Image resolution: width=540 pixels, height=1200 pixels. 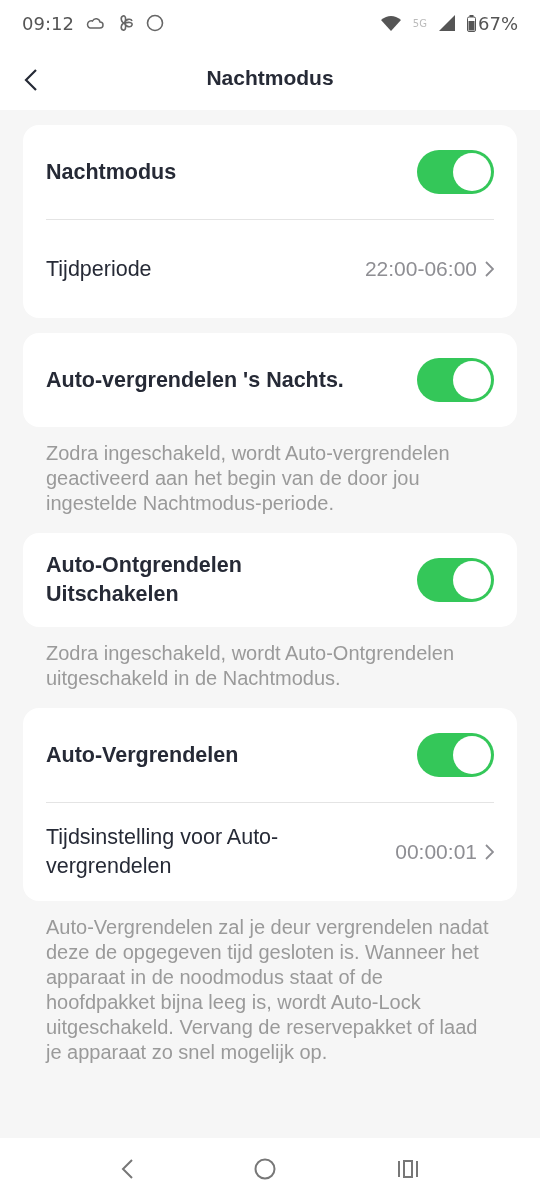 What do you see at coordinates (429, 269) in the screenshot?
I see `setting-value: 22:00-06:00` at bounding box center [429, 269].